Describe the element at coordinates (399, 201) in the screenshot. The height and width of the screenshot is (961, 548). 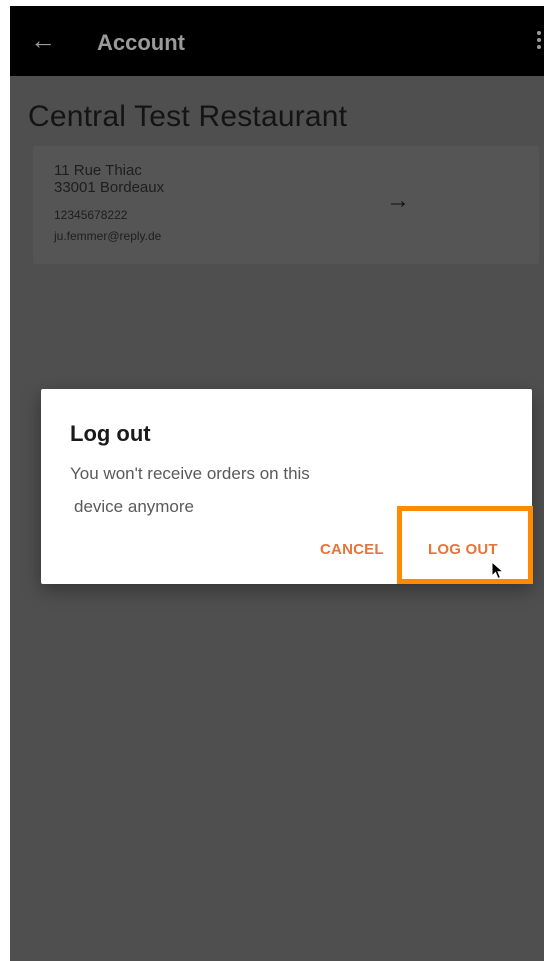
I see `arrow-right-icon: →` at that location.